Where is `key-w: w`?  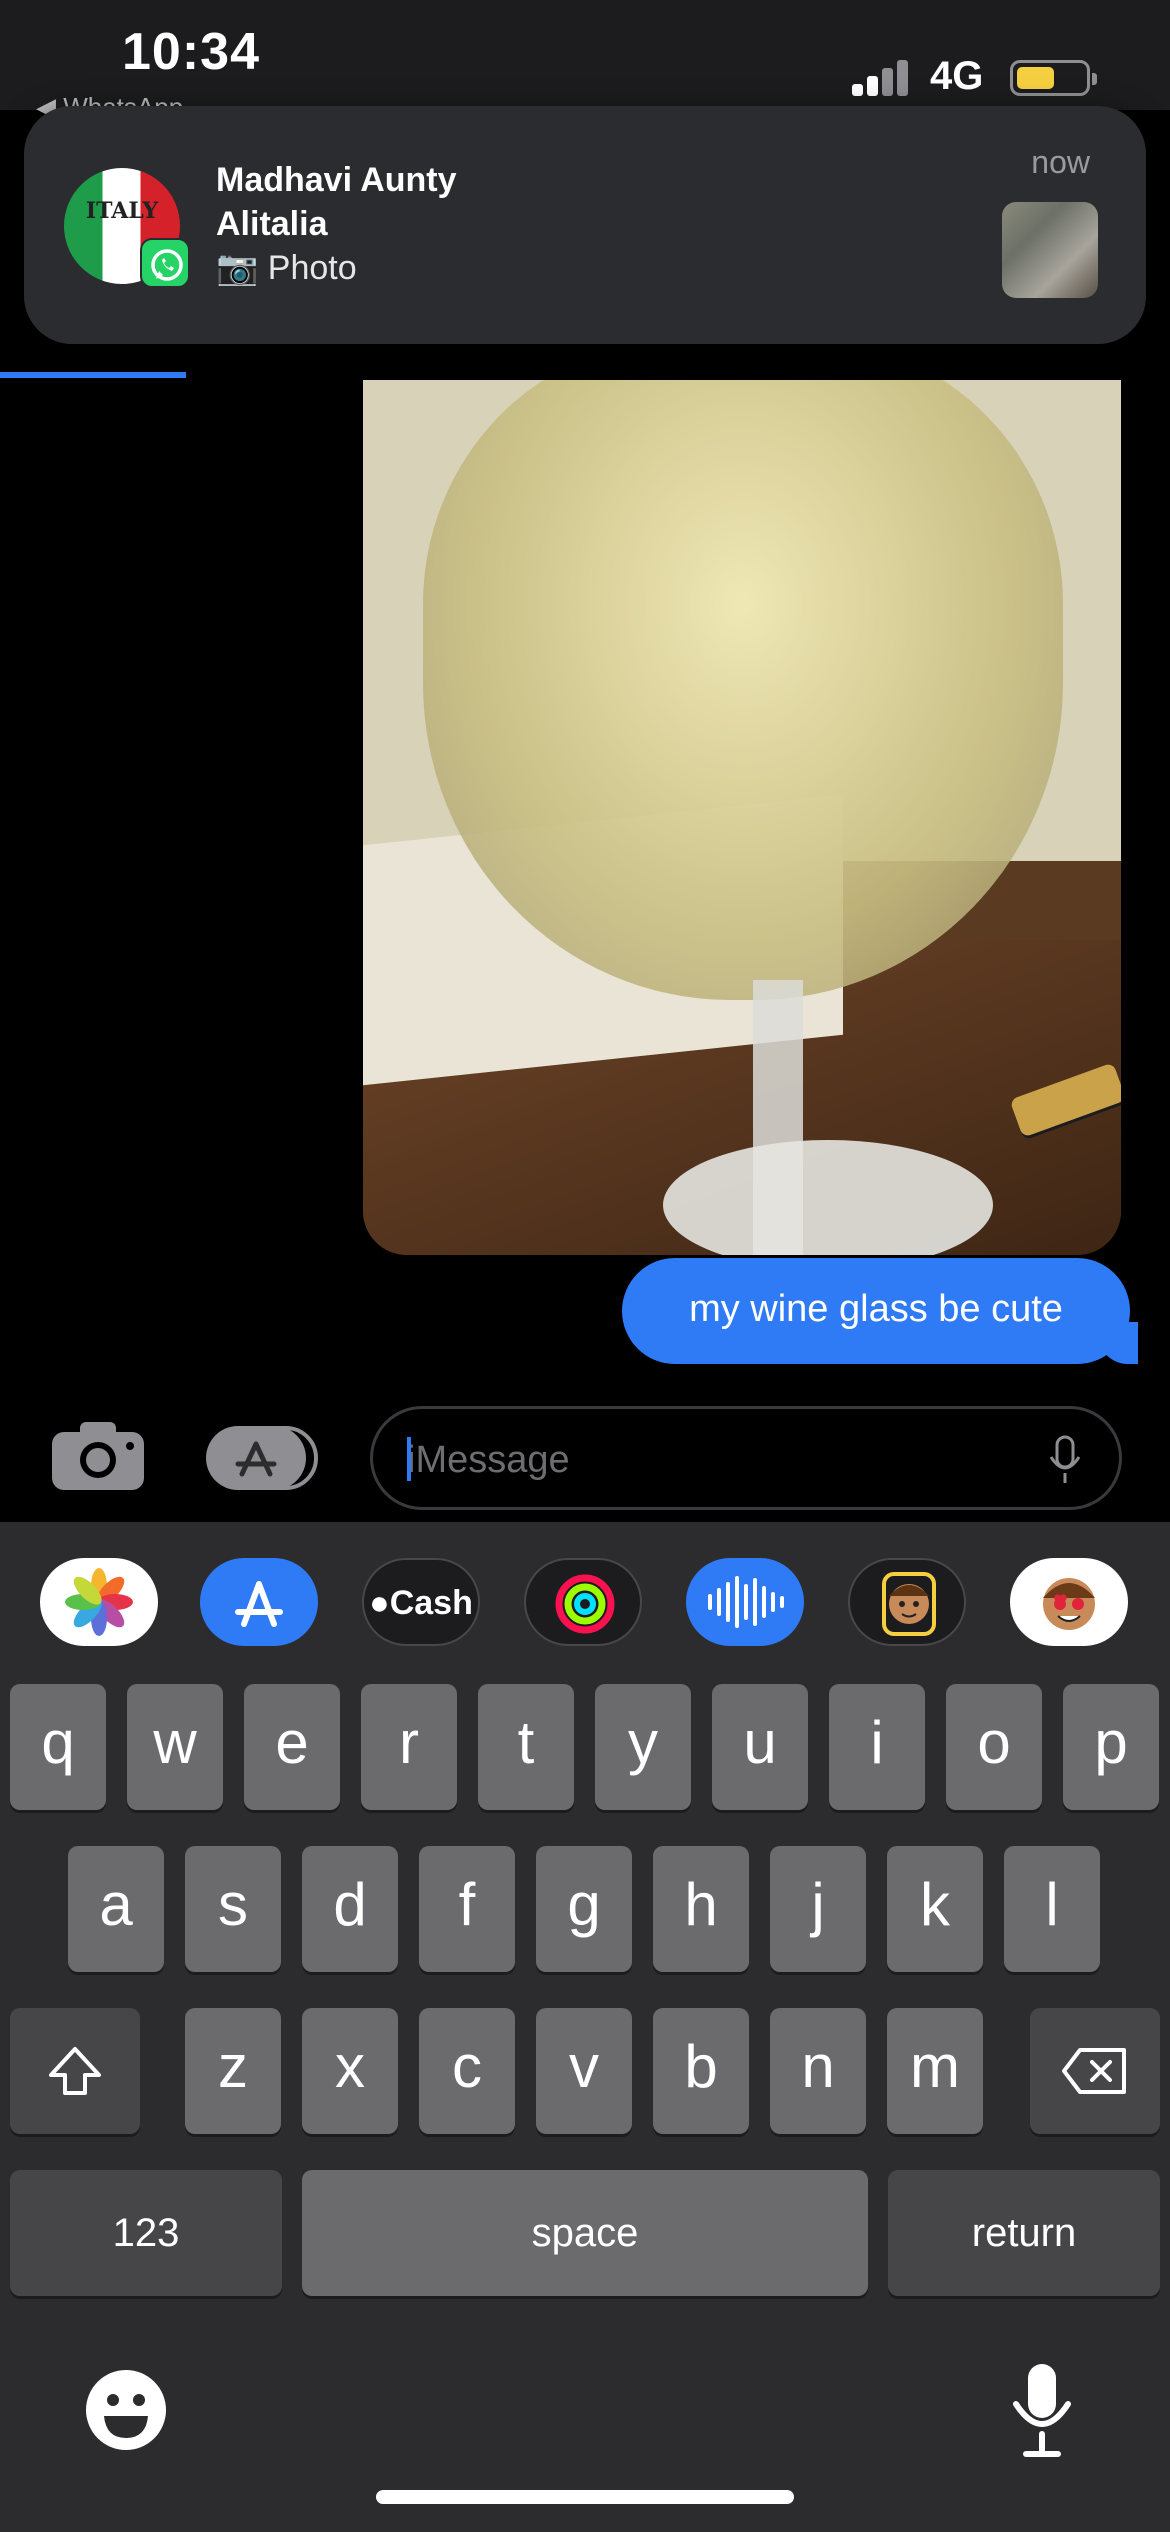
key-w: w is located at coordinates (175, 1747).